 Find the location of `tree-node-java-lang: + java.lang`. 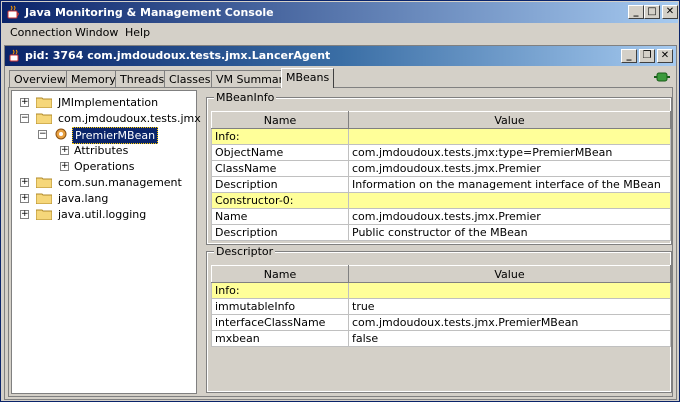

tree-node-java-lang: + java.lang is located at coordinates (101, 199).